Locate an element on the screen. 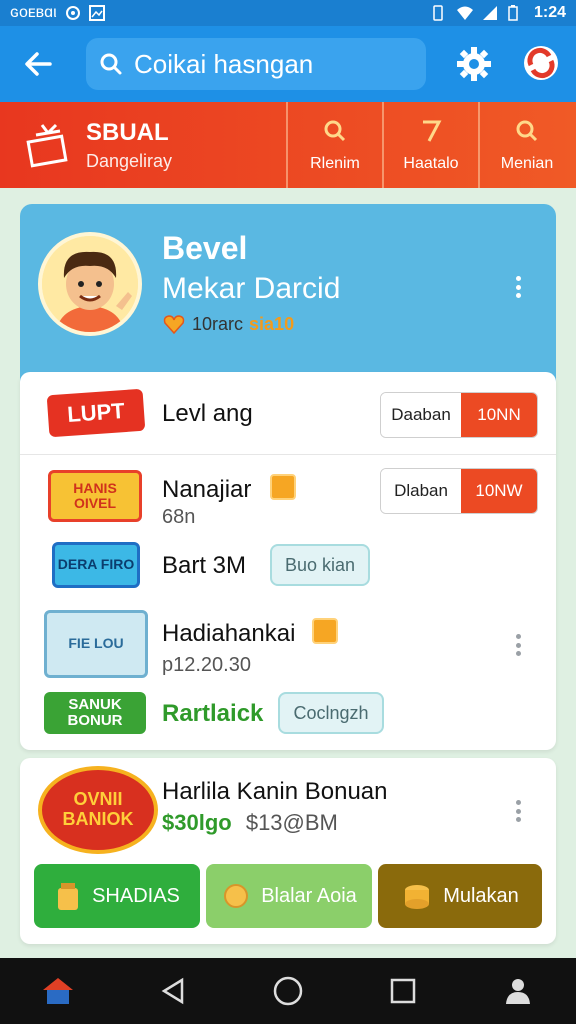  person-icon is located at coordinates (518, 991).